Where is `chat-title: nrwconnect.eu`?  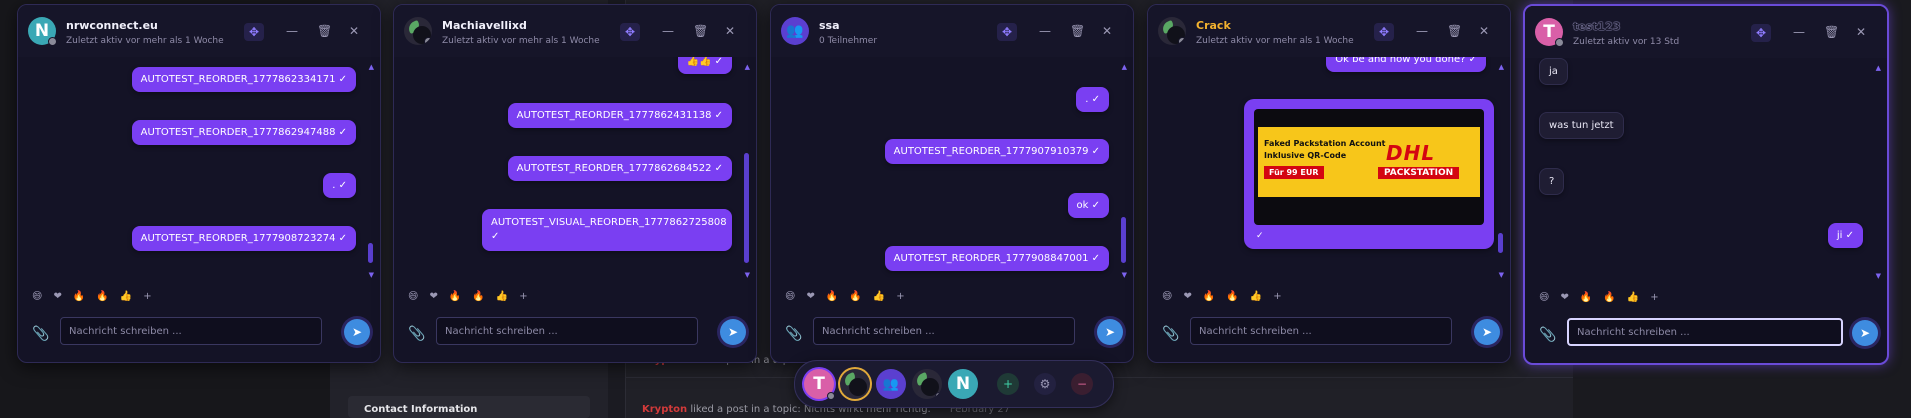
chat-title: nrwconnect.eu is located at coordinates (112, 25).